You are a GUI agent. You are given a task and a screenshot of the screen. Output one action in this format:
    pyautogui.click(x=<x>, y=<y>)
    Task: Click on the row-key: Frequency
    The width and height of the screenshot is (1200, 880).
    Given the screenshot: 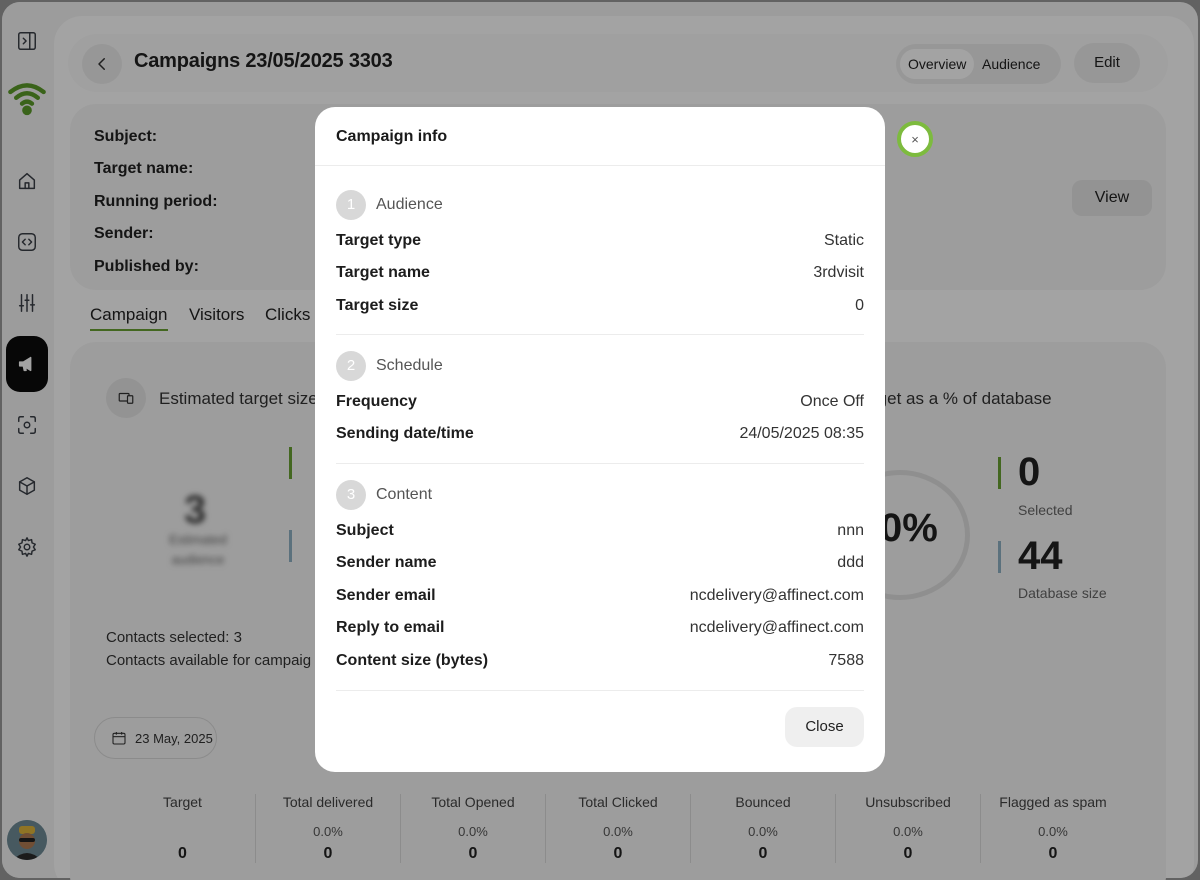 What is the action you would take?
    pyautogui.click(x=376, y=401)
    